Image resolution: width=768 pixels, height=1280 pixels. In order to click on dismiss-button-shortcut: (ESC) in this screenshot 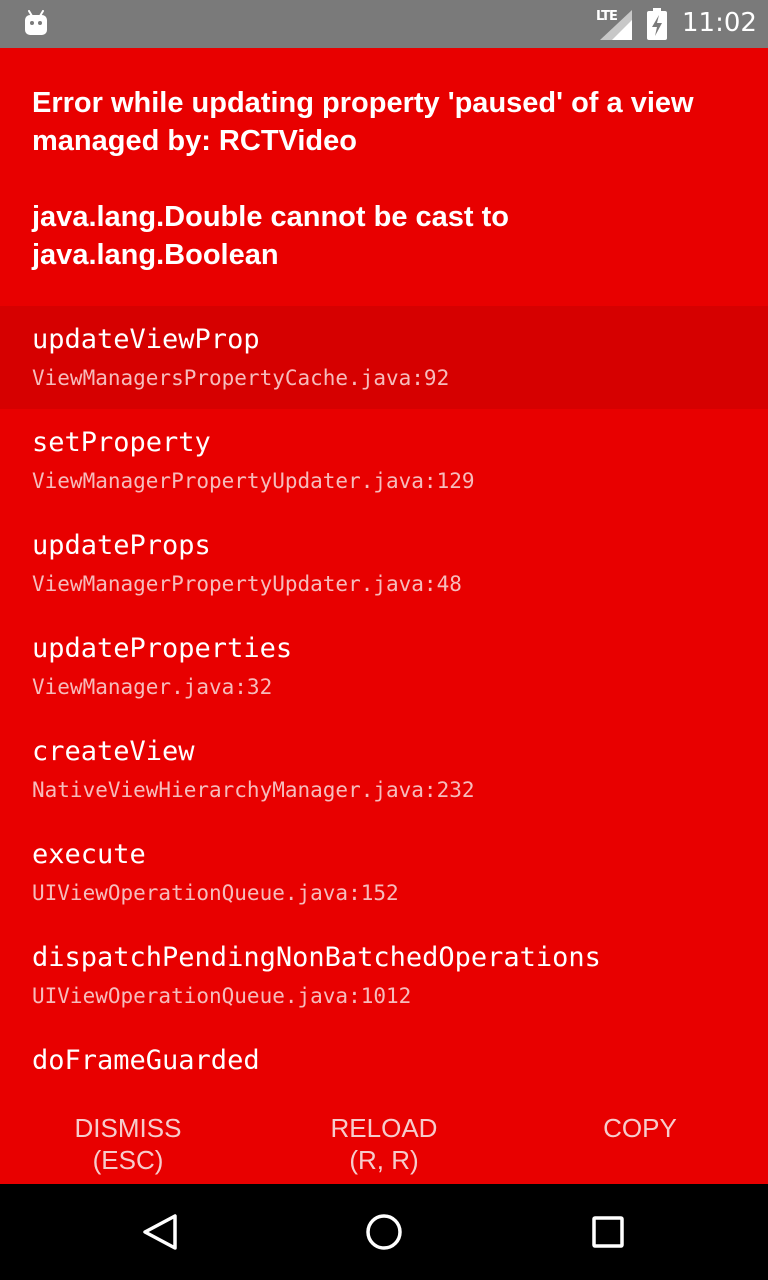, I will do `click(128, 1160)`.